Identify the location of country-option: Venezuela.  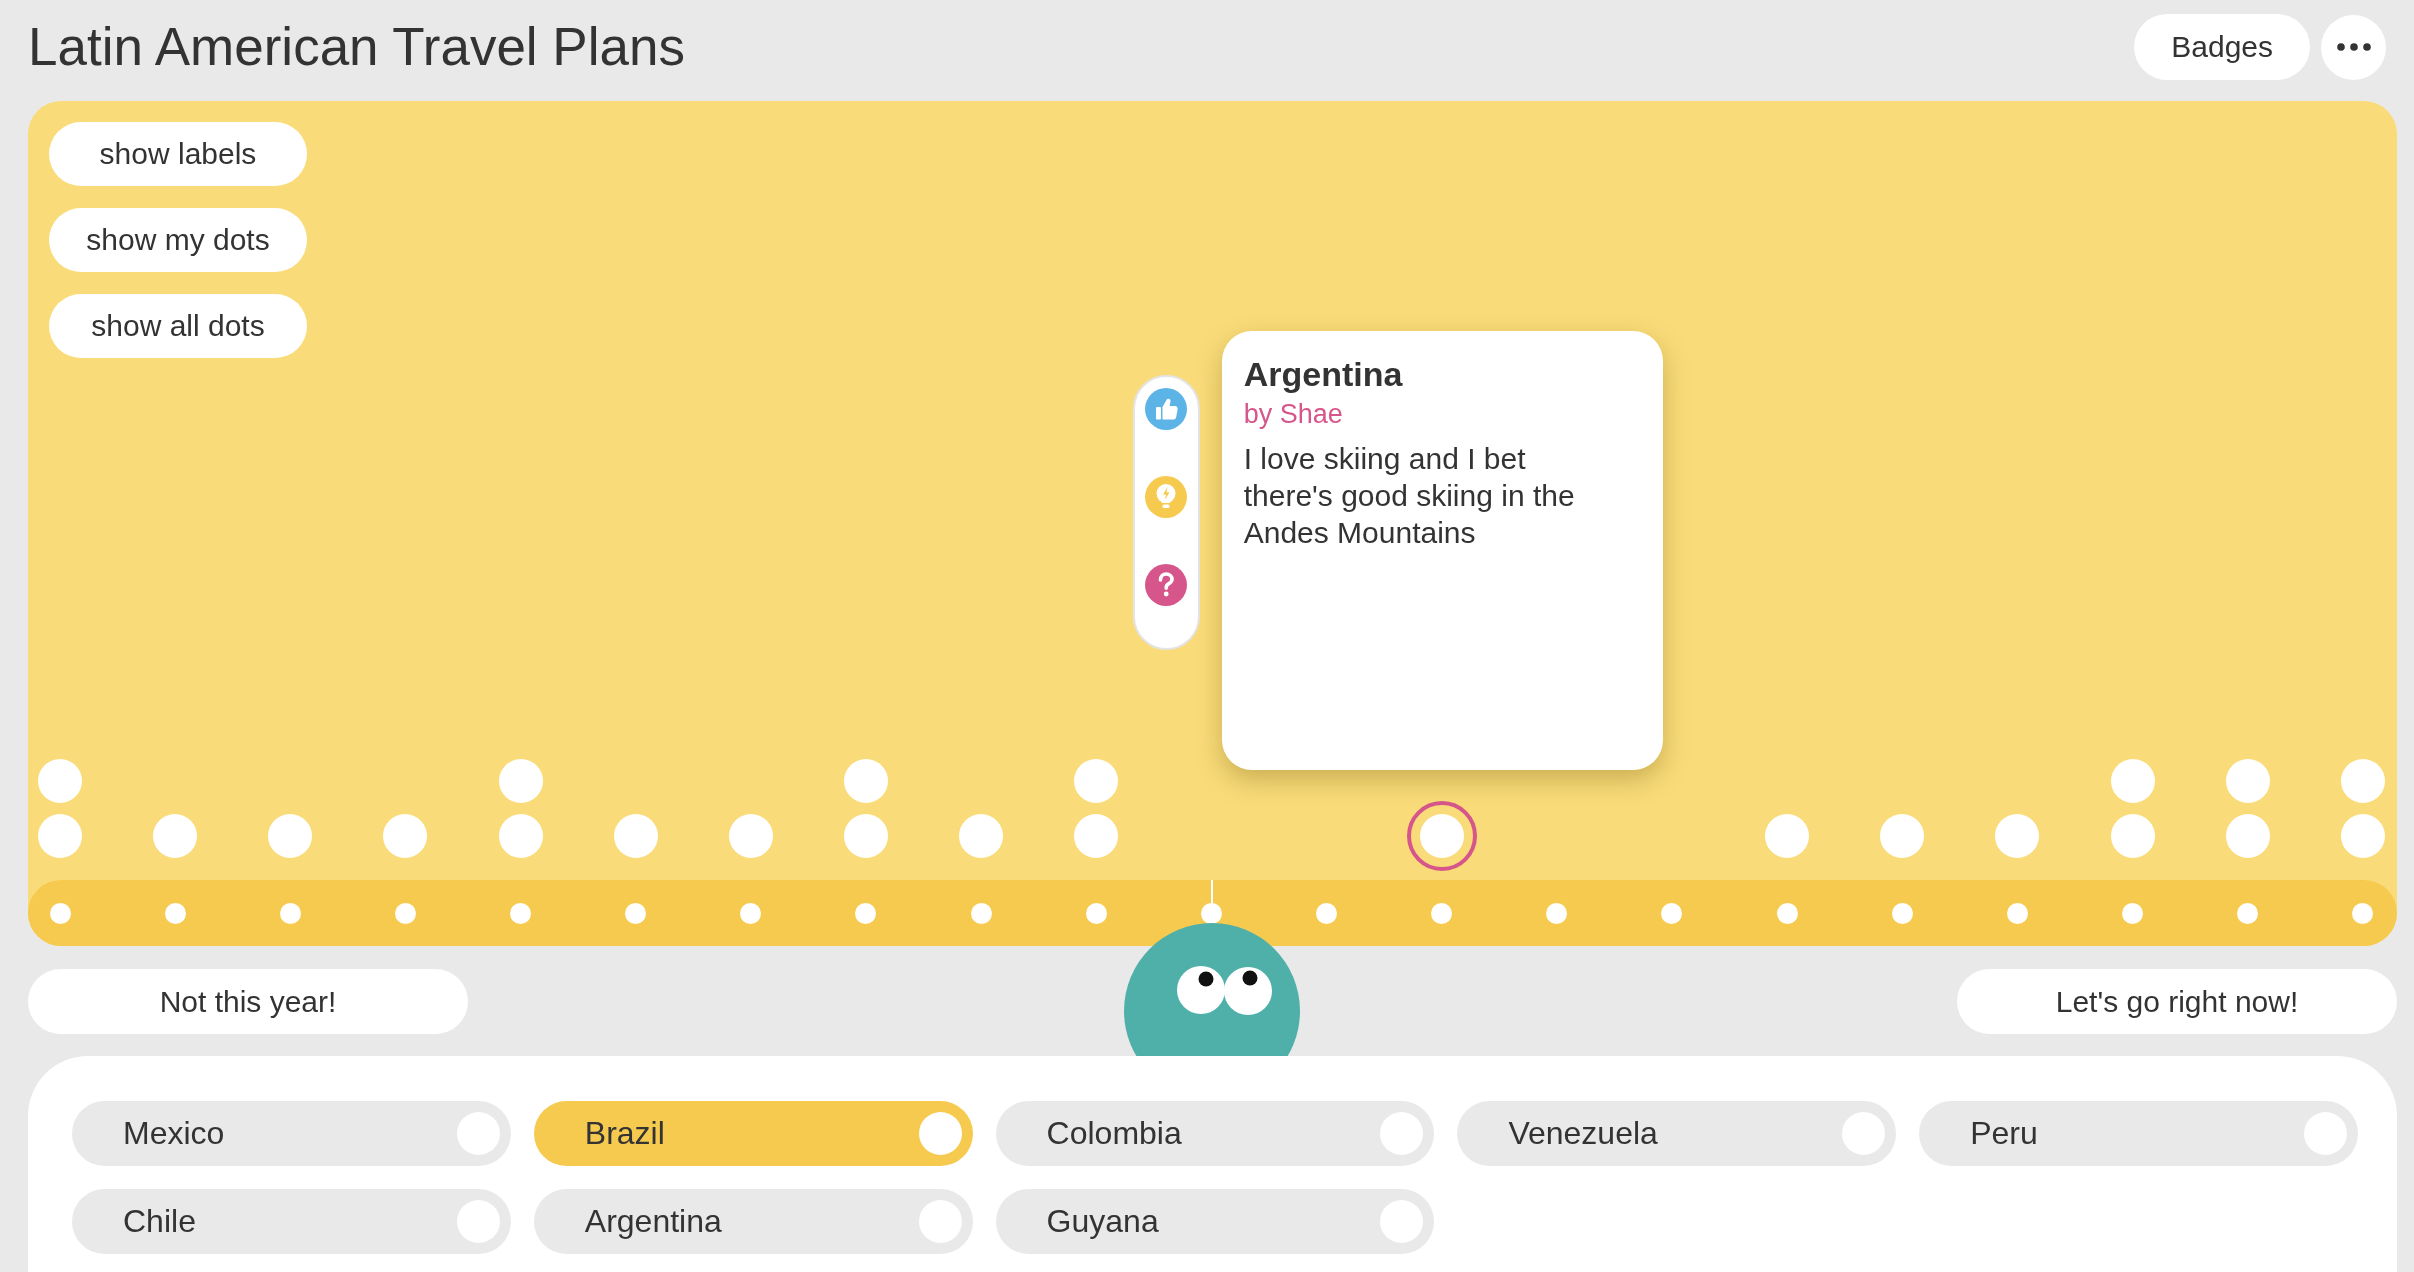
(1677, 1133).